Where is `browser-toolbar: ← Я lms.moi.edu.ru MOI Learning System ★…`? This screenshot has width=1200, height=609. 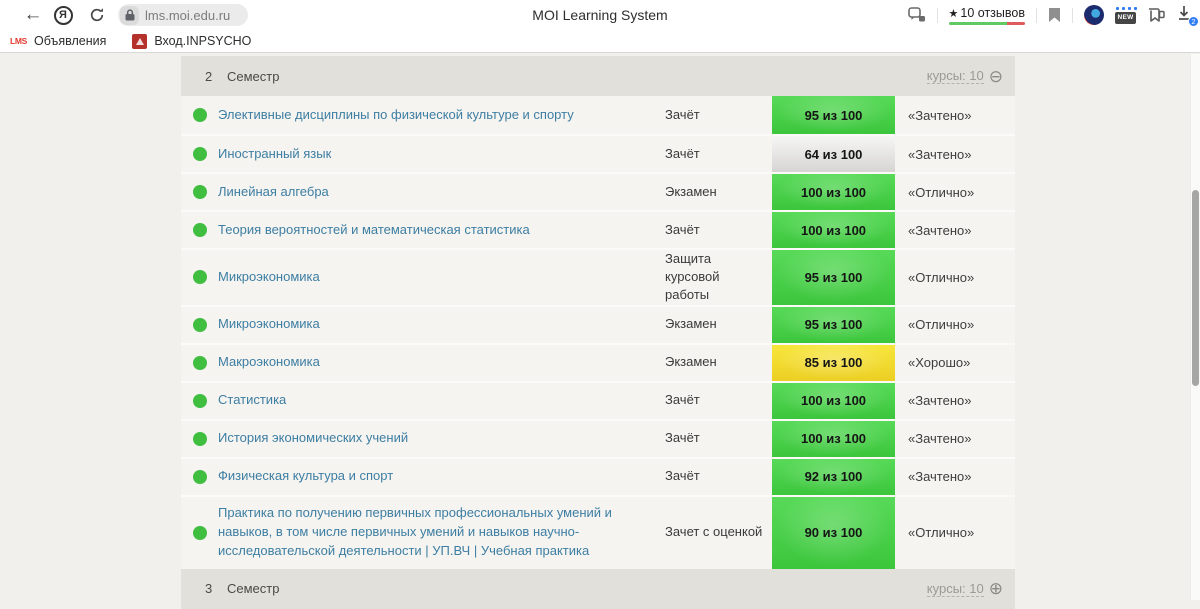
browser-toolbar: ← Я lms.moi.edu.ru MOI Learning System ★… is located at coordinates (600, 15).